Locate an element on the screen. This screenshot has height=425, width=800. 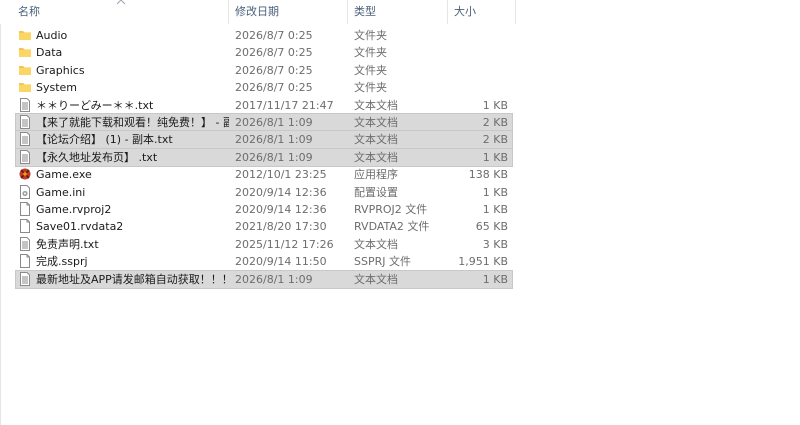
file-row: 【论坛介绍】 (1) - 副本.txt 2026/8/1 1:09 文本文档 2 KB is located at coordinates (264, 140).